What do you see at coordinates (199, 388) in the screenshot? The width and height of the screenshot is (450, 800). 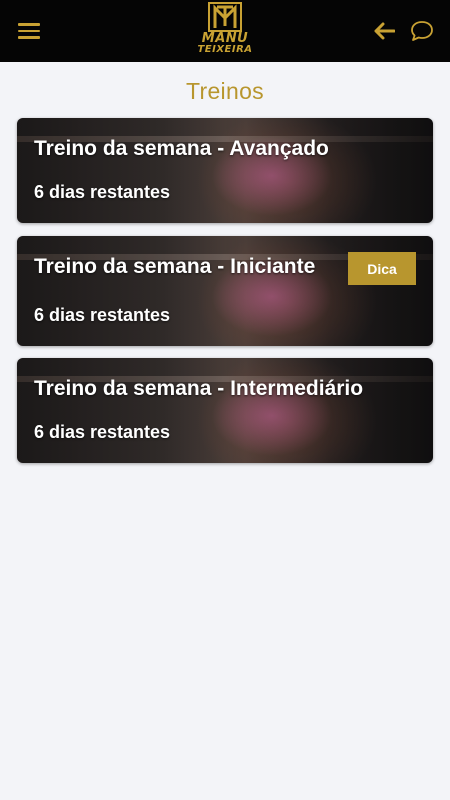 I see `card-title: Treino da semana - Intermediário` at bounding box center [199, 388].